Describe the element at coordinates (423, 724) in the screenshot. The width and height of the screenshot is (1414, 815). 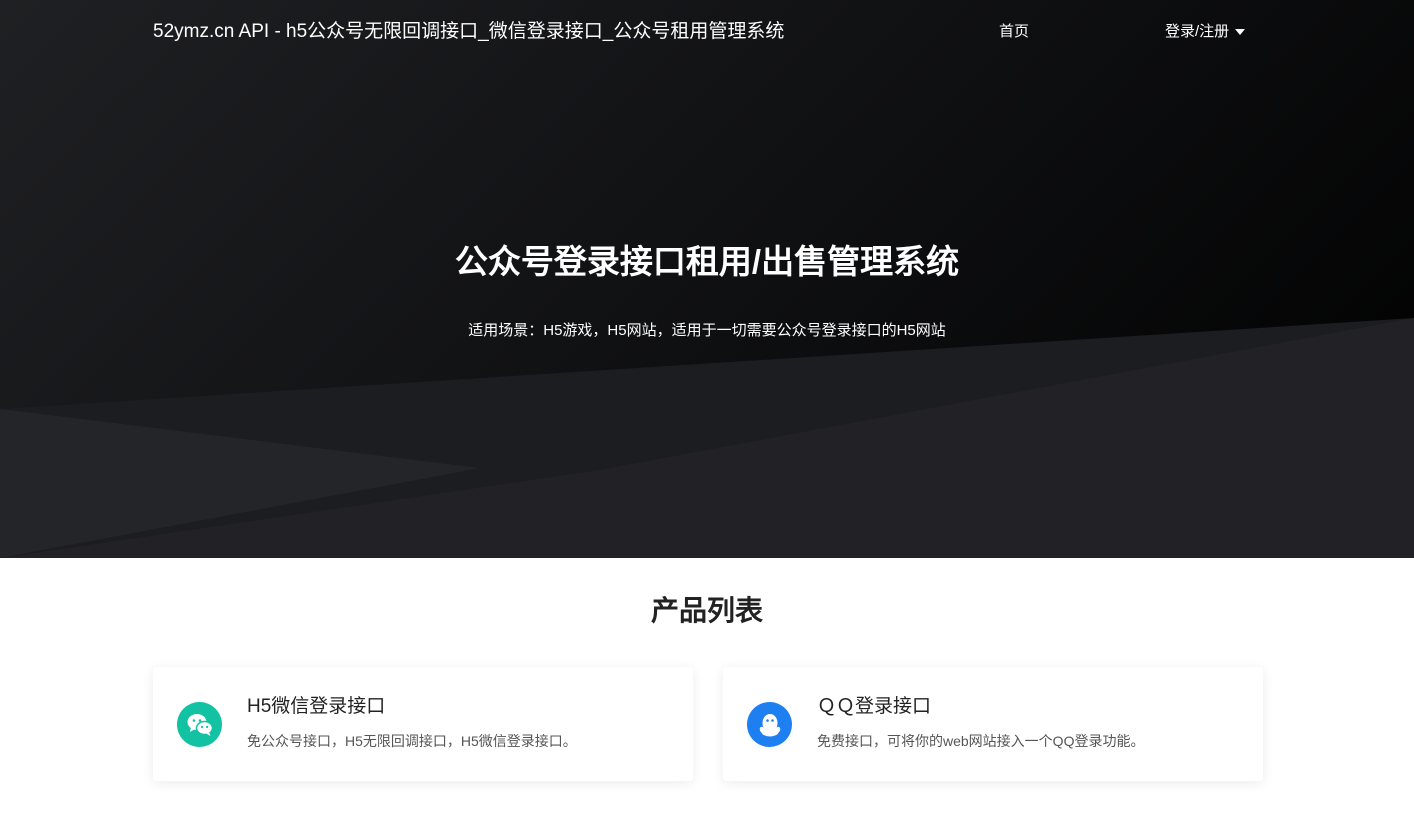
I see `product-card-wechat-login: H5微信登录接口 免公众号接口，H5无限回调接口，H5微信登录接口。` at that location.